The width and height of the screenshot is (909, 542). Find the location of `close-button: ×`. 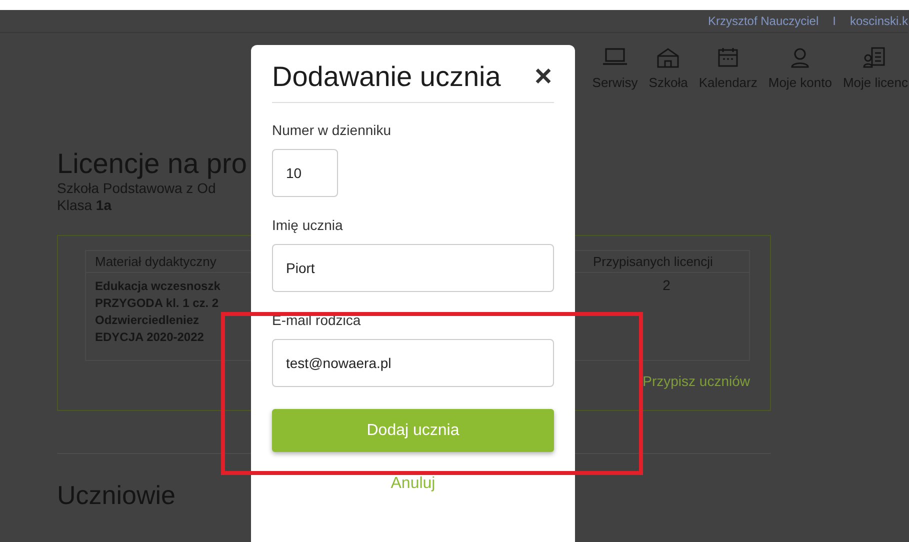

close-button: × is located at coordinates (543, 77).